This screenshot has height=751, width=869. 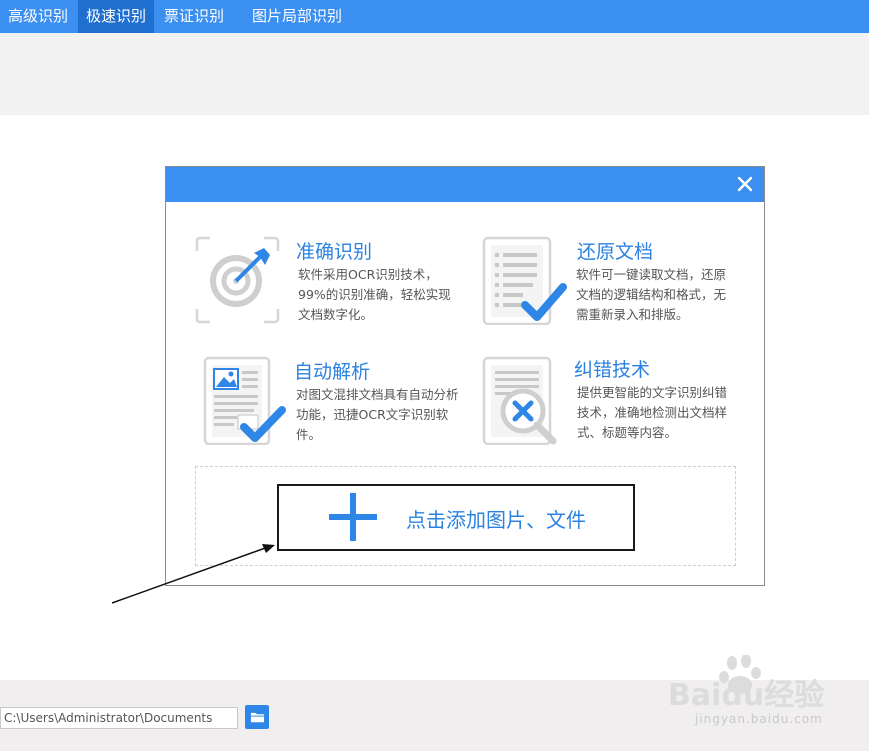 I want to click on document-magnifier-error-icon, so click(x=519, y=400).